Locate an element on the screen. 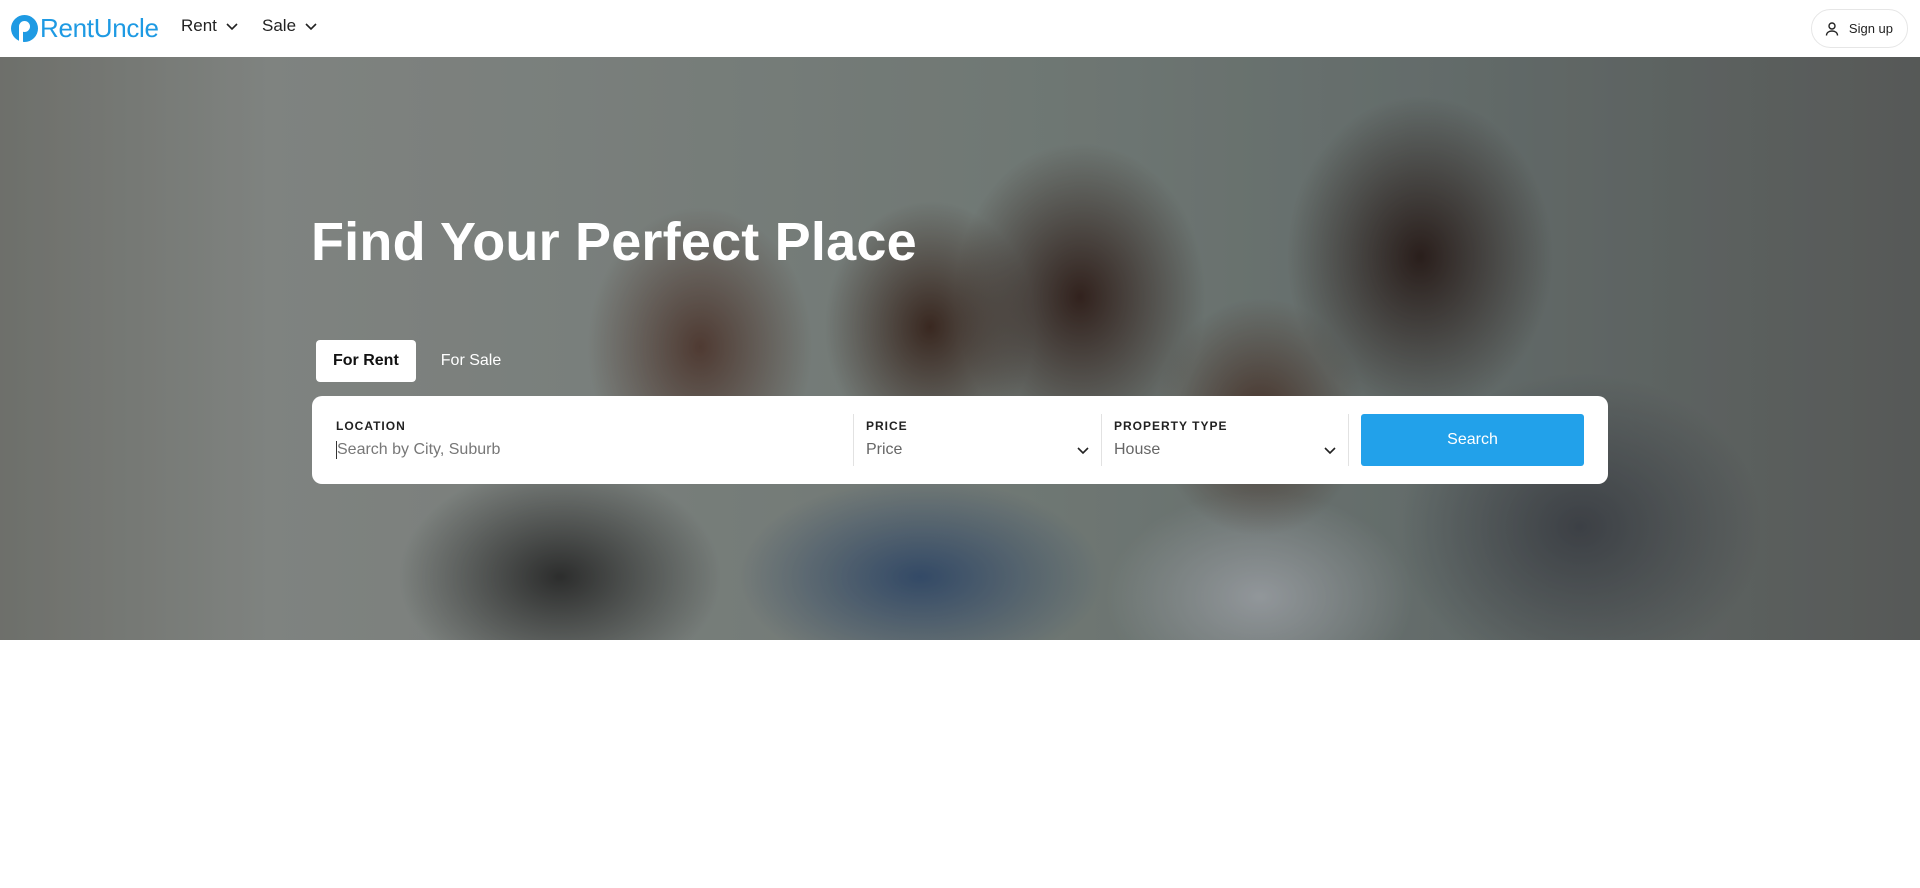  tab-for-sale: For Sale is located at coordinates (471, 361).